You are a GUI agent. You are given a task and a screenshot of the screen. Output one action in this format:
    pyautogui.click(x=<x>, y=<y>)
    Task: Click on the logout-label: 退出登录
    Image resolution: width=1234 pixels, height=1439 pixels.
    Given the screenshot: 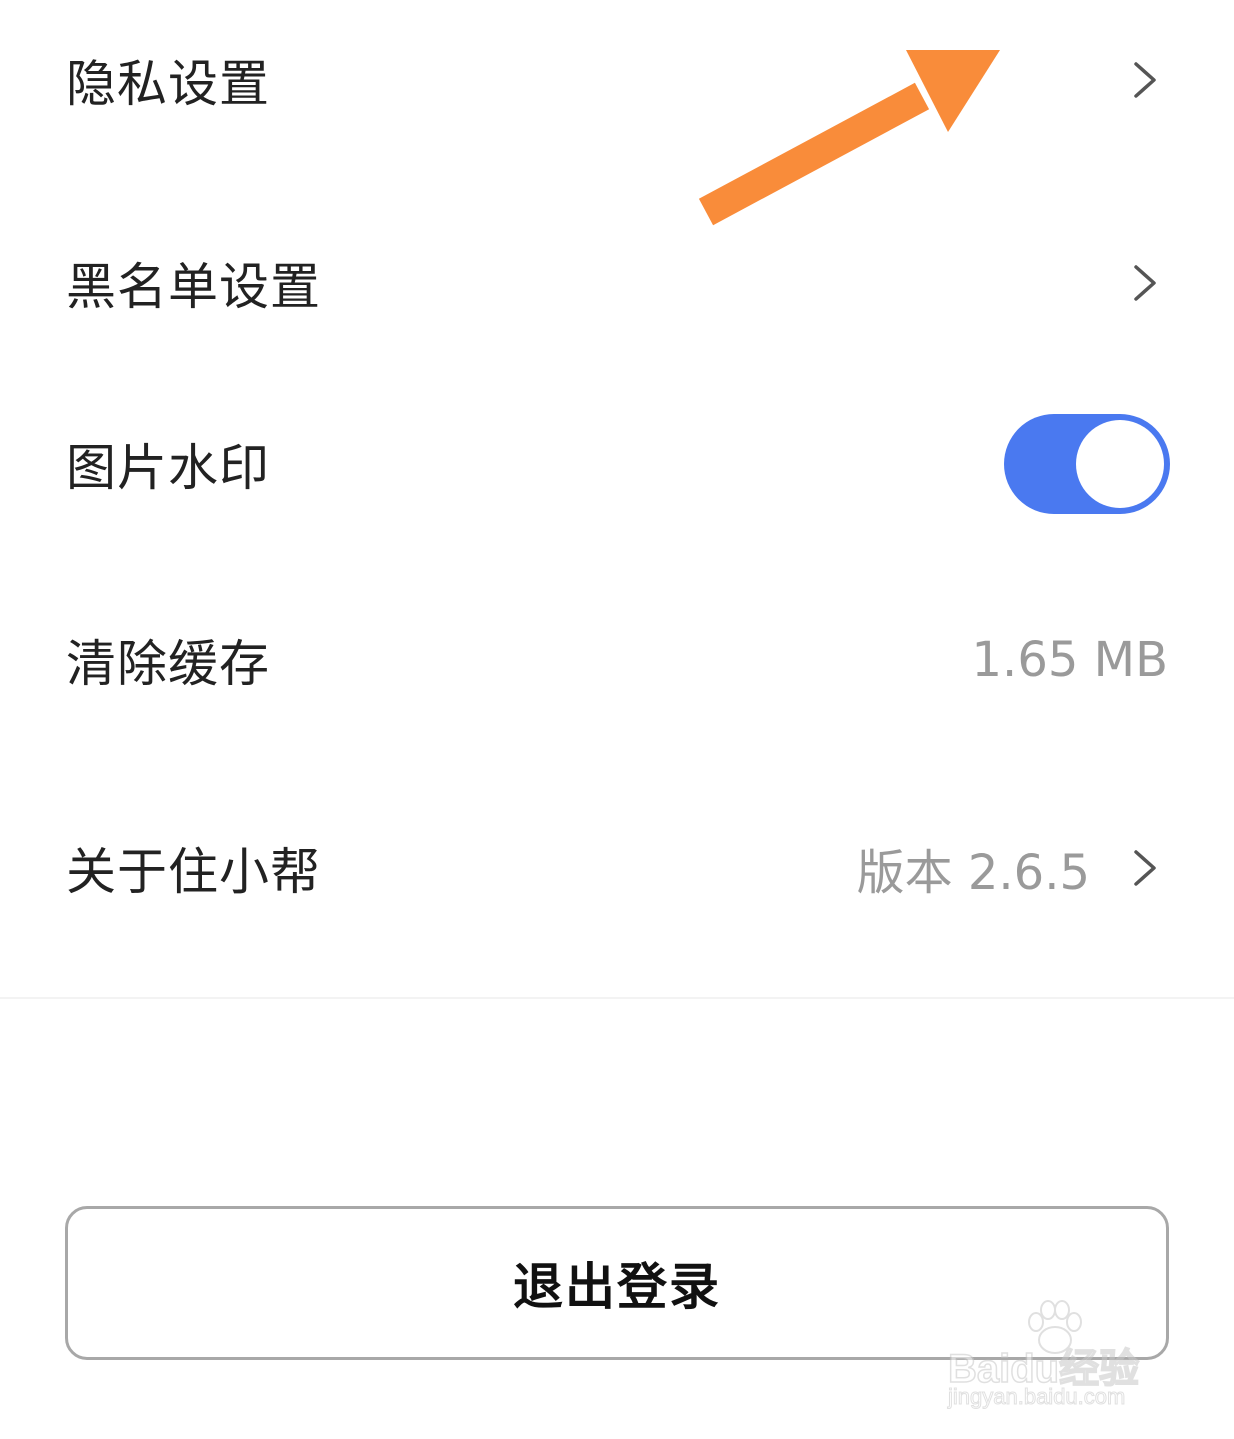 What is the action you would take?
    pyautogui.click(x=617, y=1287)
    